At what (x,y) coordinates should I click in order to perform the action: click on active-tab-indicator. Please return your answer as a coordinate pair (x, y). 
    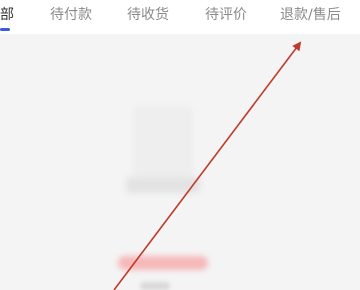
    Looking at the image, I should click on (5, 29).